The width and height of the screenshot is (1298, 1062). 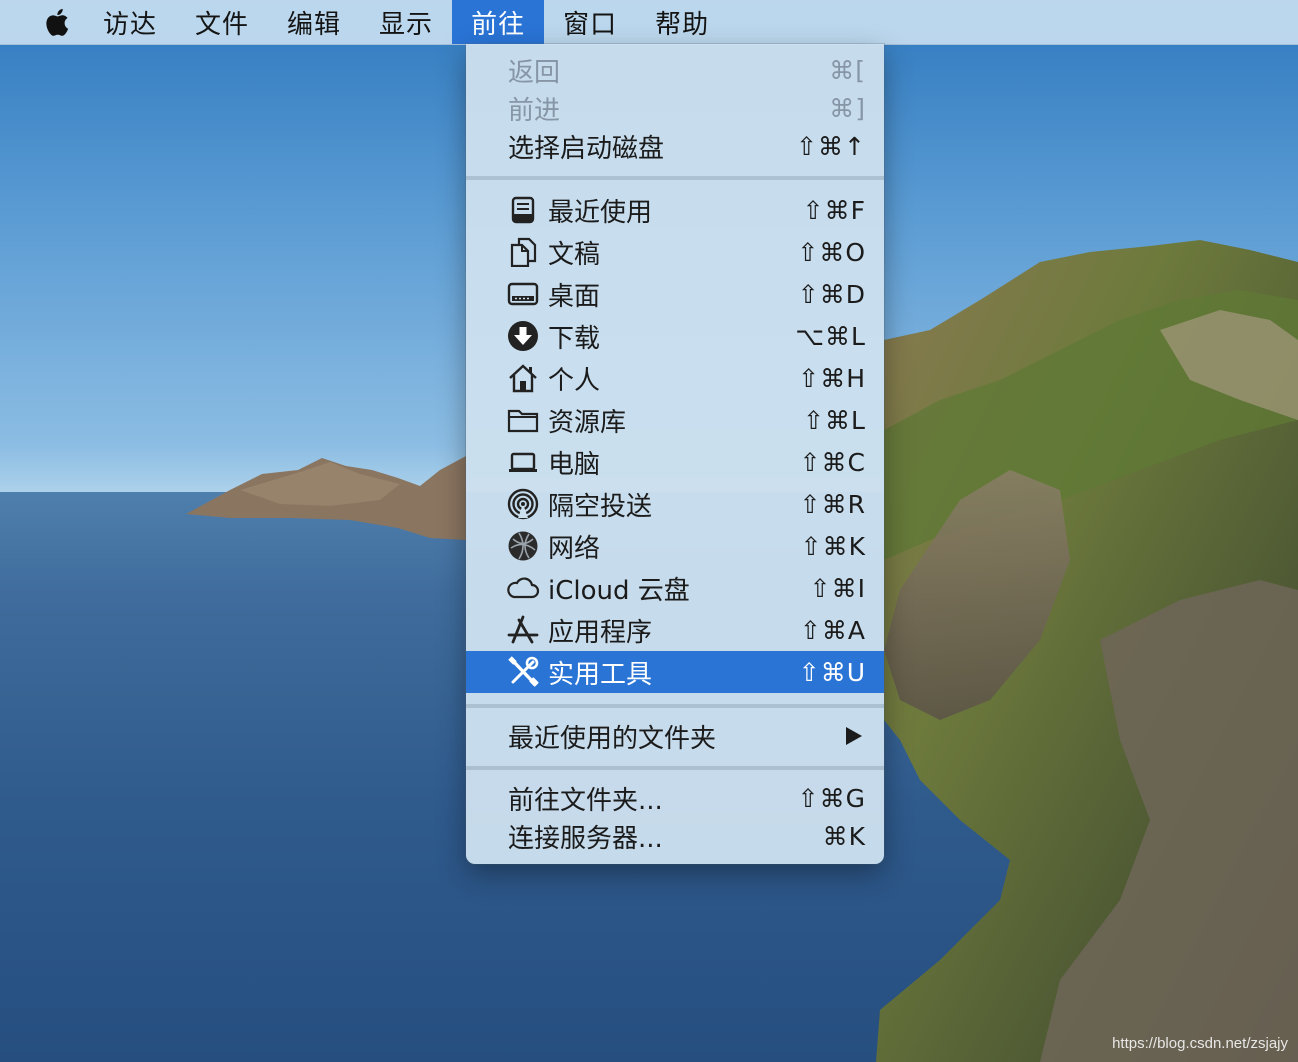 I want to click on menu-window: 窗口, so click(x=590, y=22).